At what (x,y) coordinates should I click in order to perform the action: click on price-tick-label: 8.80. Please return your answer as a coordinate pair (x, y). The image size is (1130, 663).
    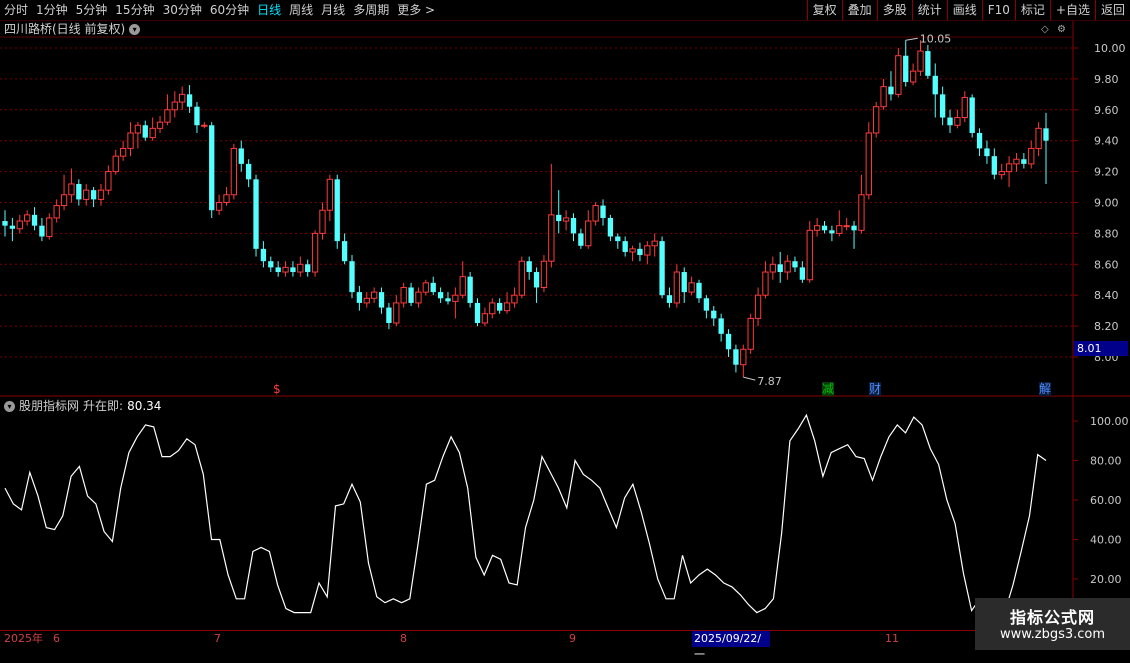
    Looking at the image, I should click on (1106, 233).